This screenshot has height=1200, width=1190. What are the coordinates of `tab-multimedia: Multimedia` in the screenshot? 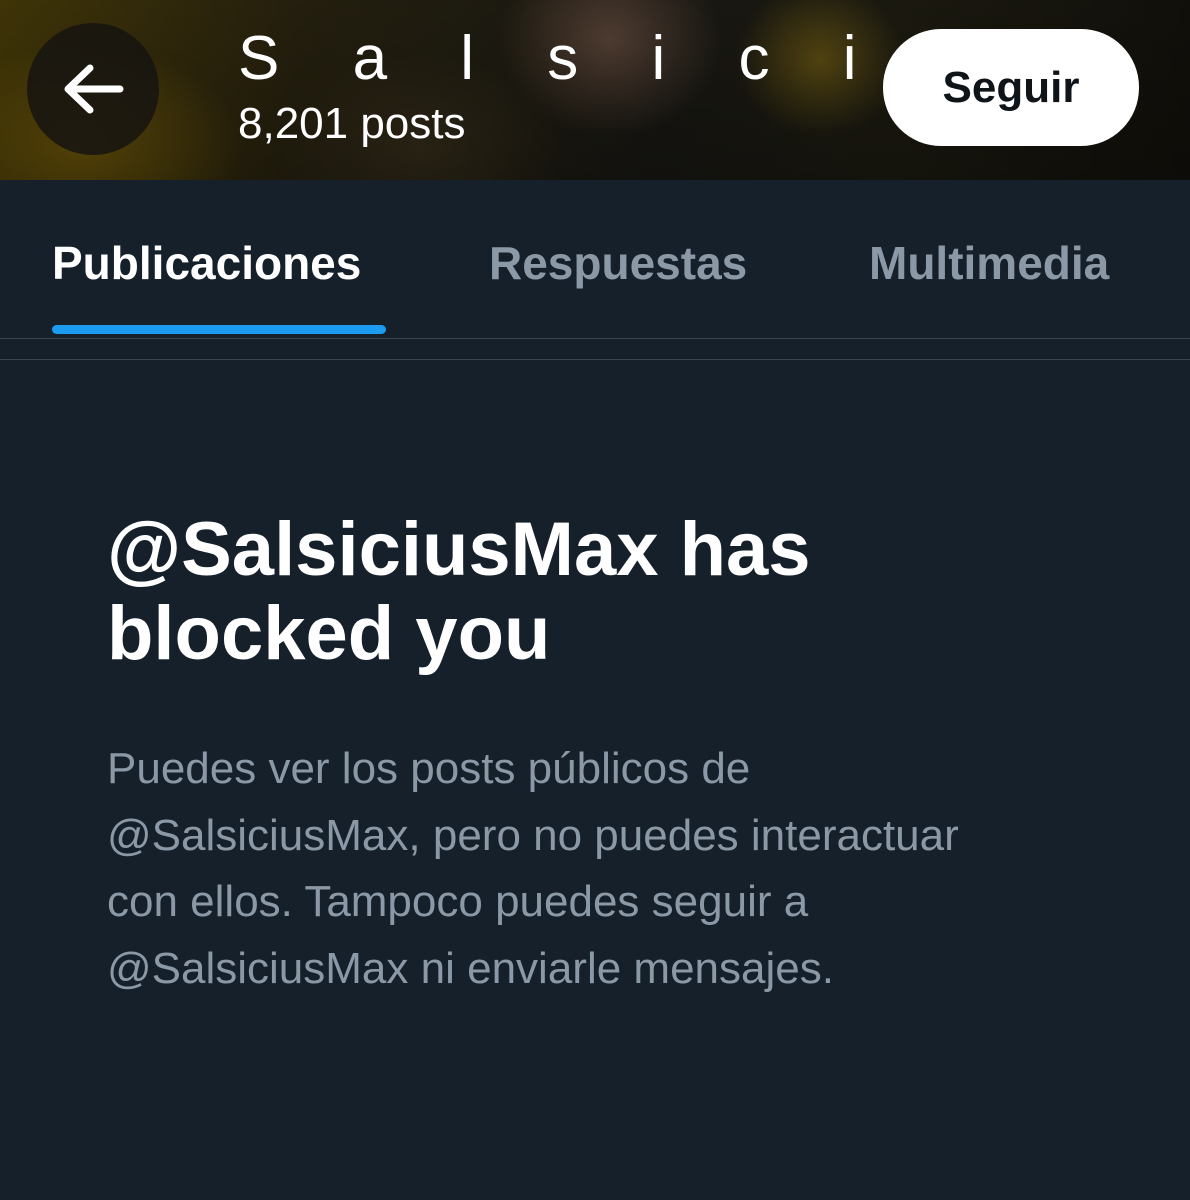 It's located at (989, 263).